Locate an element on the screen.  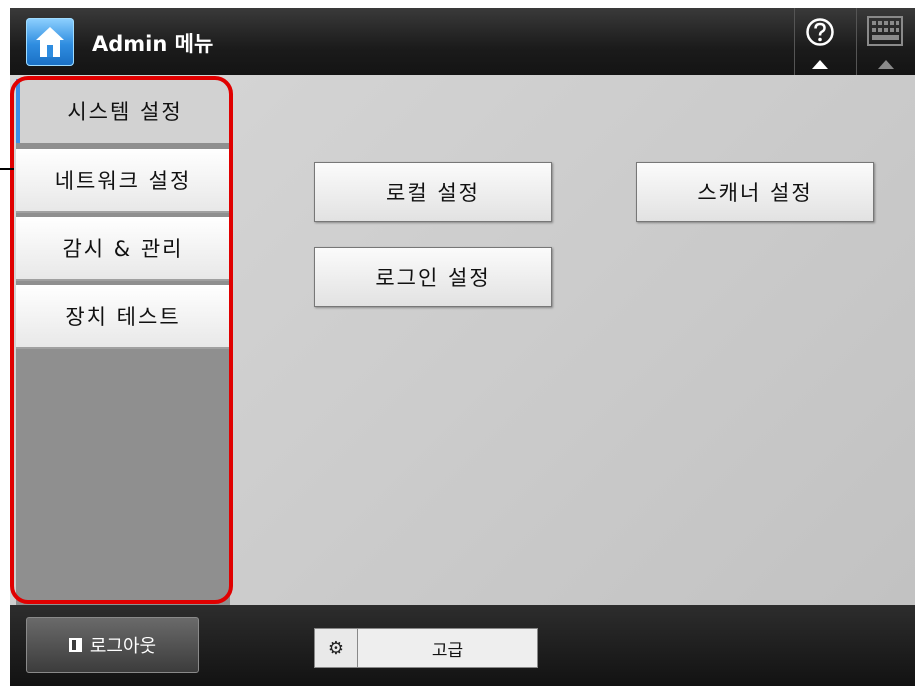
button-label: 로컬 설정 is located at coordinates (433, 193).